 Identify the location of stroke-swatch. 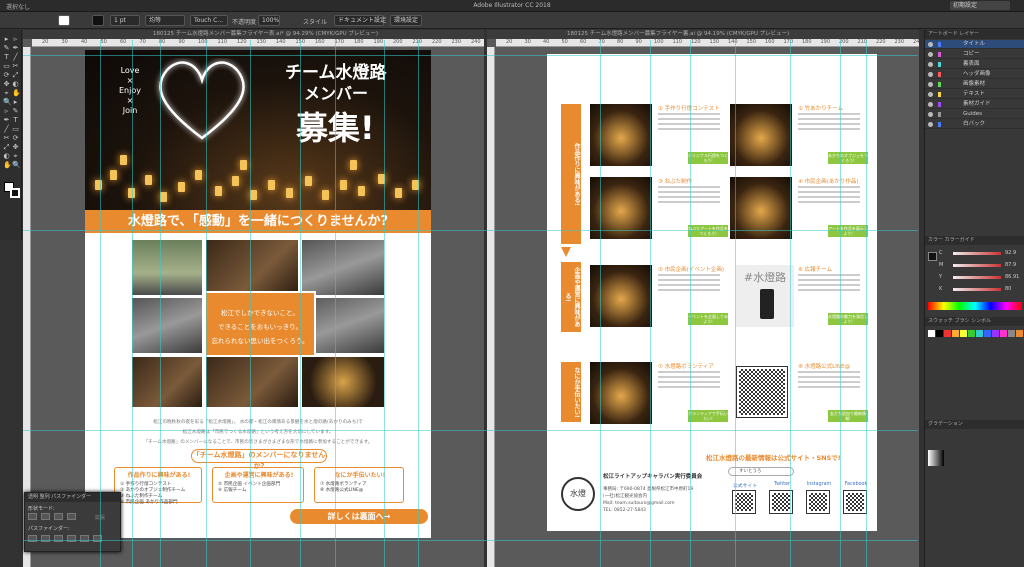
(98, 20).